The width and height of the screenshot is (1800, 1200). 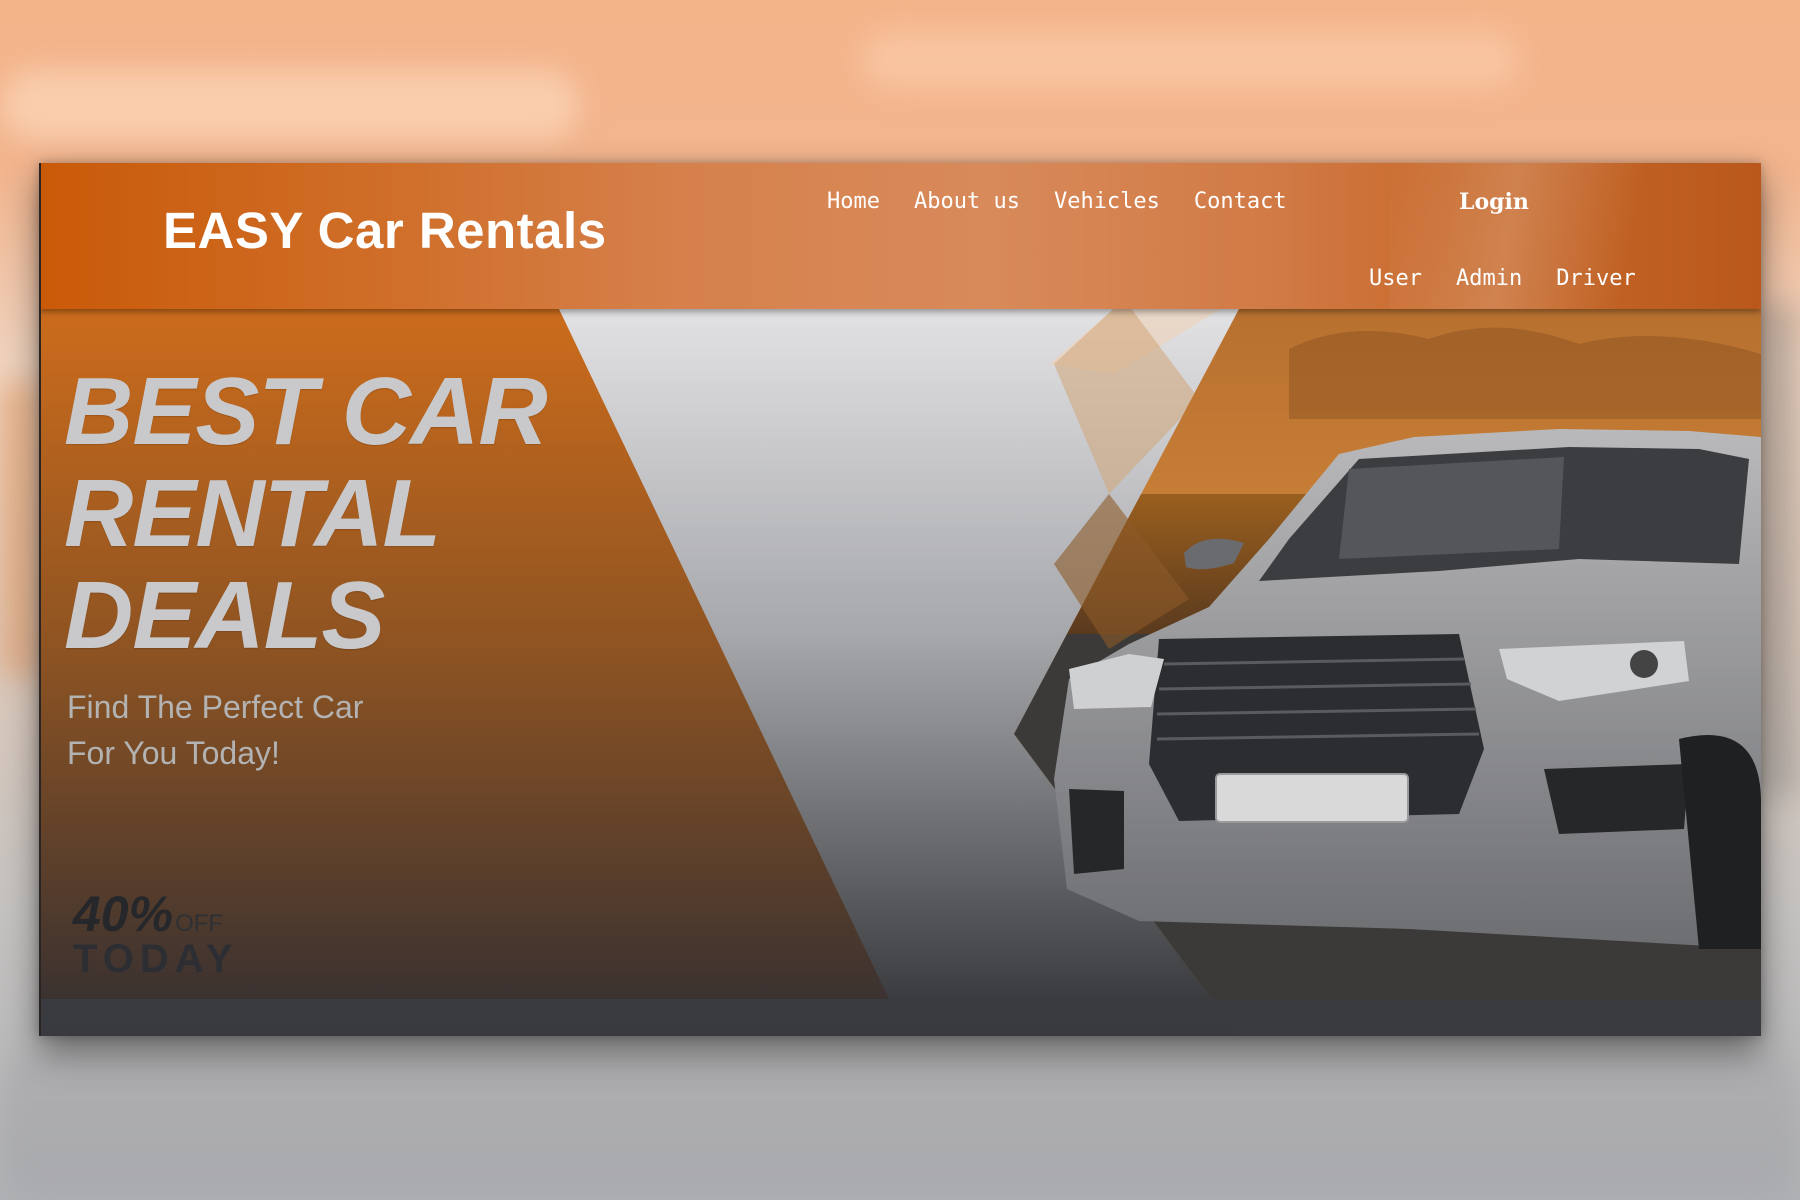 What do you see at coordinates (123, 914) in the screenshot?
I see `discount-percent: 40%` at bounding box center [123, 914].